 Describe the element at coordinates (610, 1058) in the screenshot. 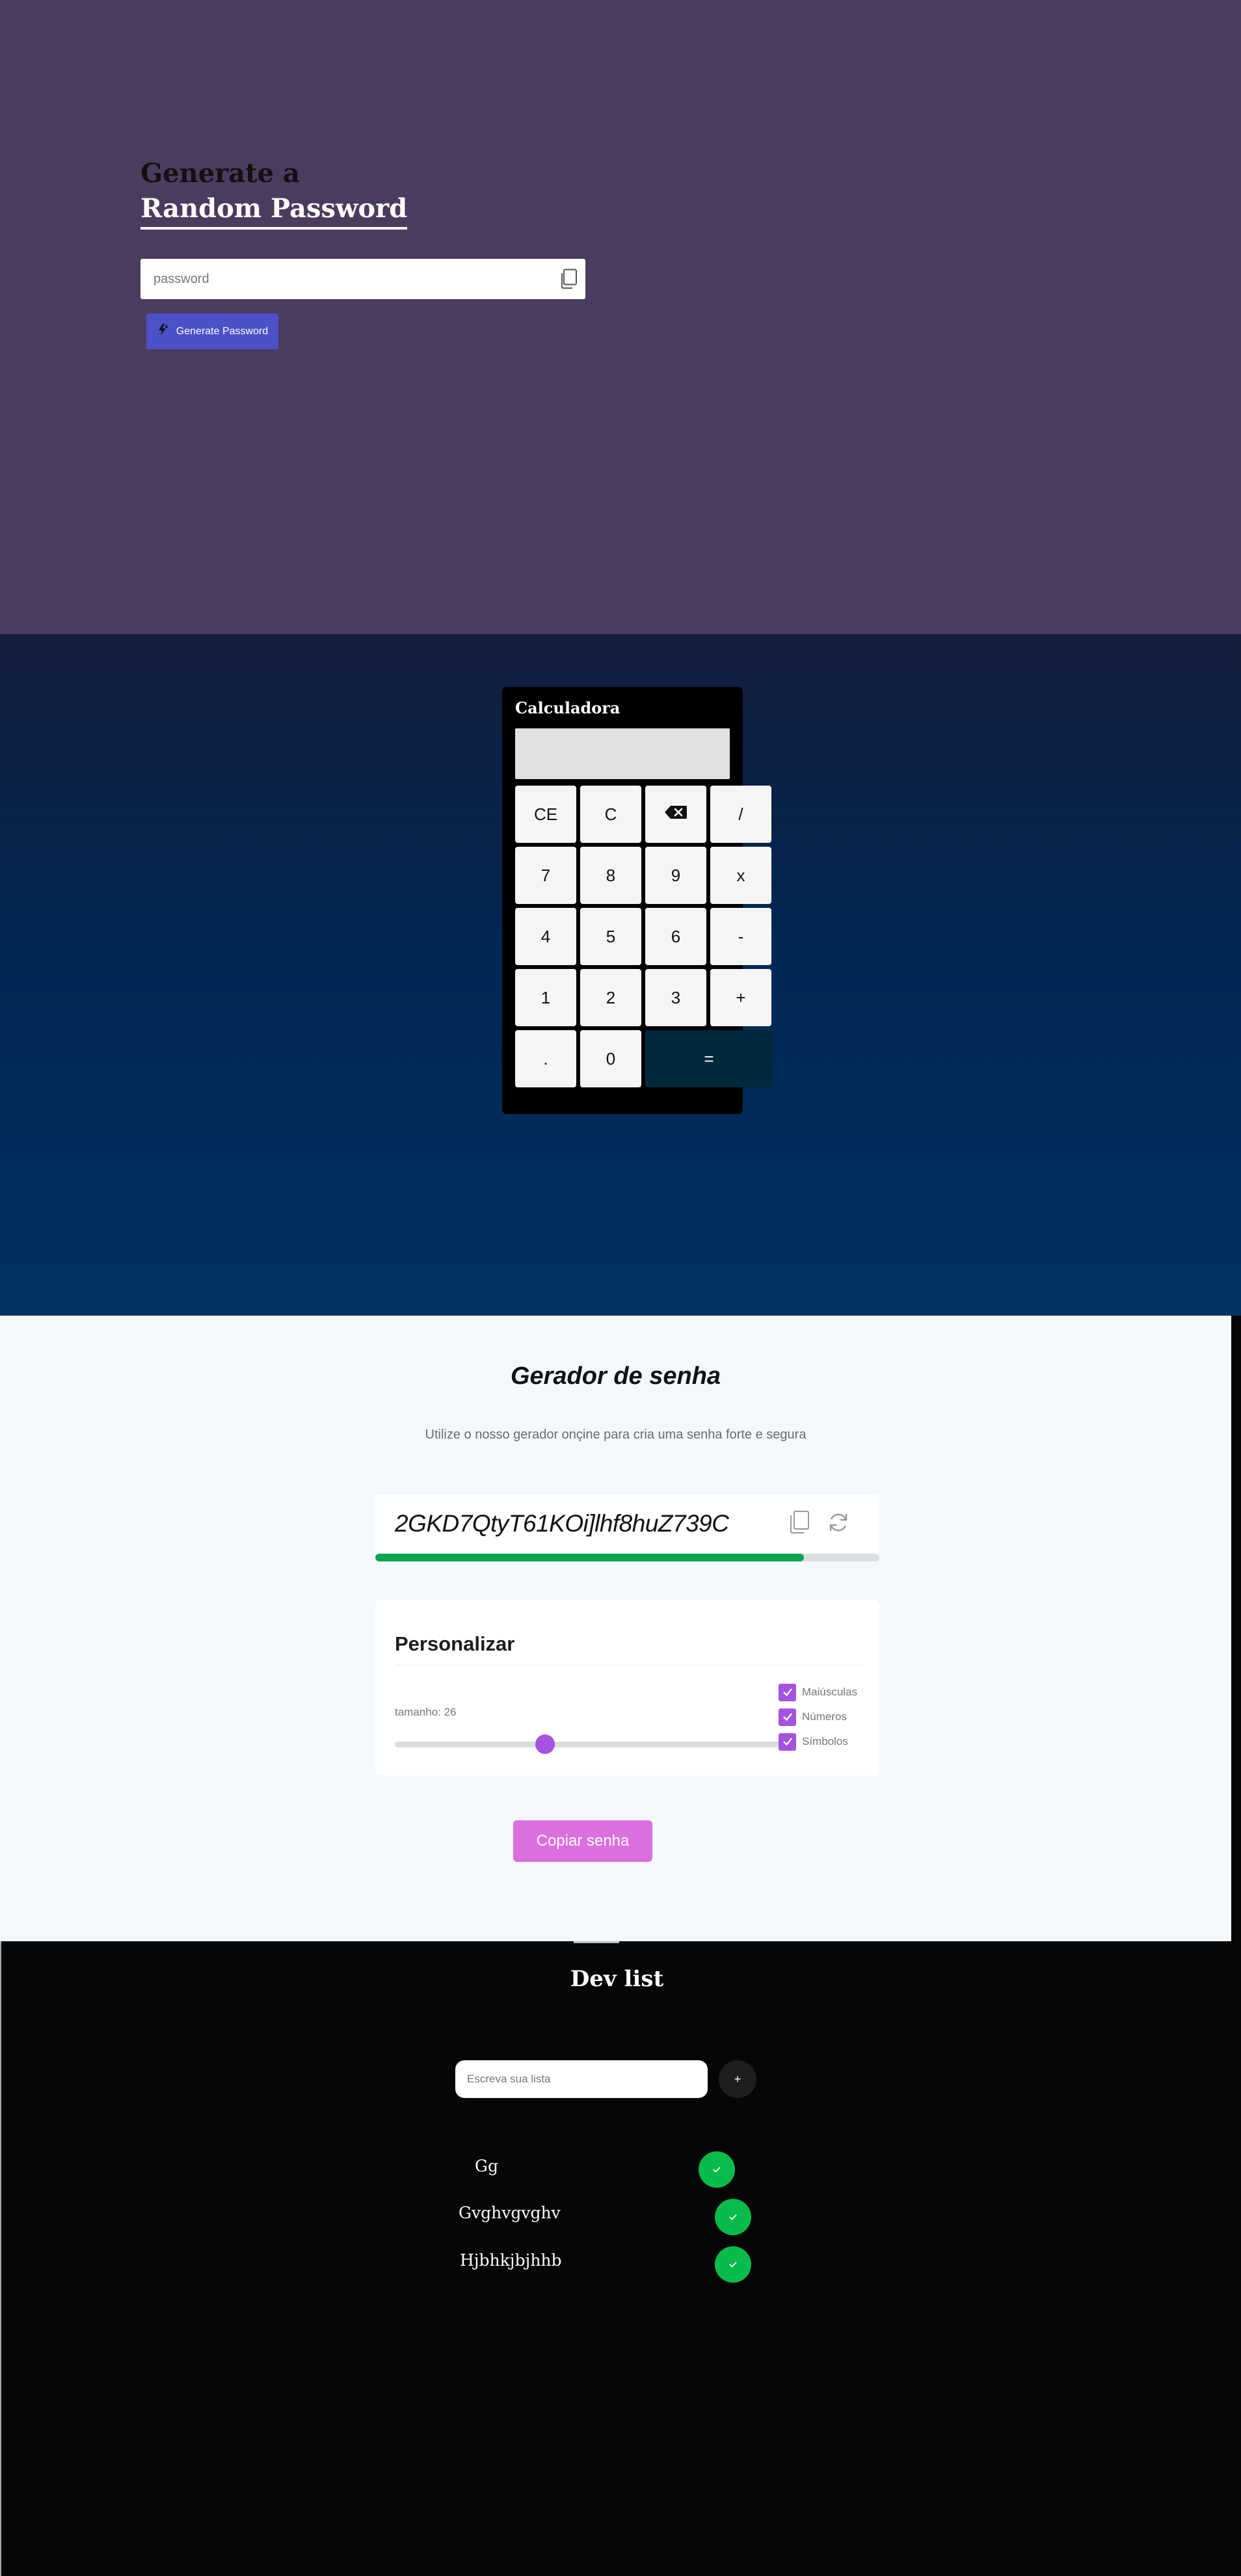

I see `key-0: 0` at that location.